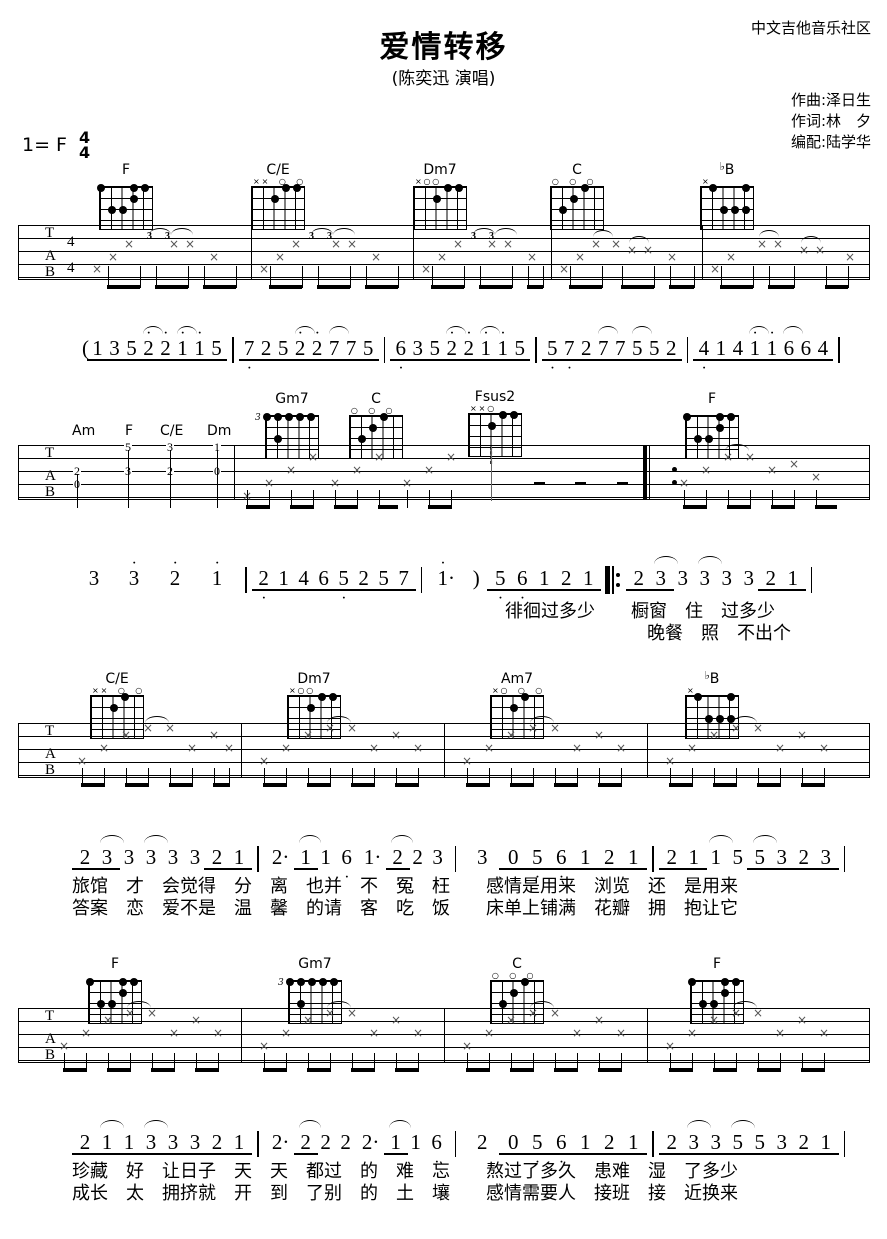 The height and width of the screenshot is (1239, 887). I want to click on credit-lyricist: 作词:林 夕, so click(830, 121).